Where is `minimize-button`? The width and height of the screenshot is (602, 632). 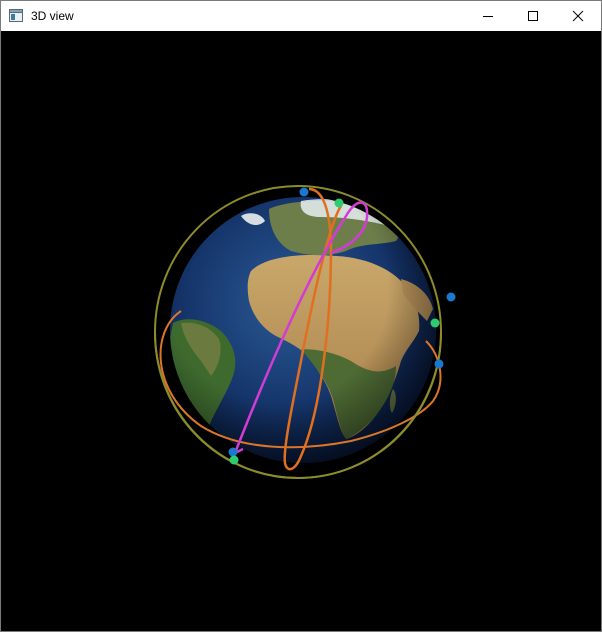
minimize-button is located at coordinates (488, 16).